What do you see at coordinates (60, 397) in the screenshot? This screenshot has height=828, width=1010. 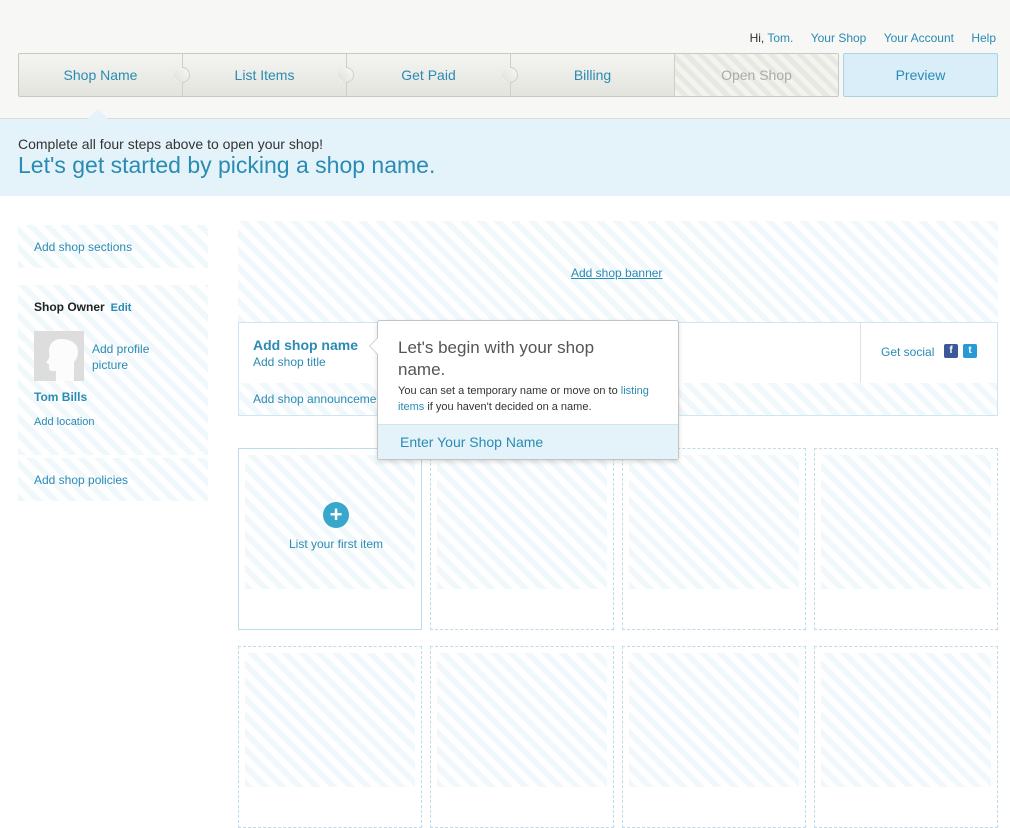 I see `owner-name-link: Tom Bills` at bounding box center [60, 397].